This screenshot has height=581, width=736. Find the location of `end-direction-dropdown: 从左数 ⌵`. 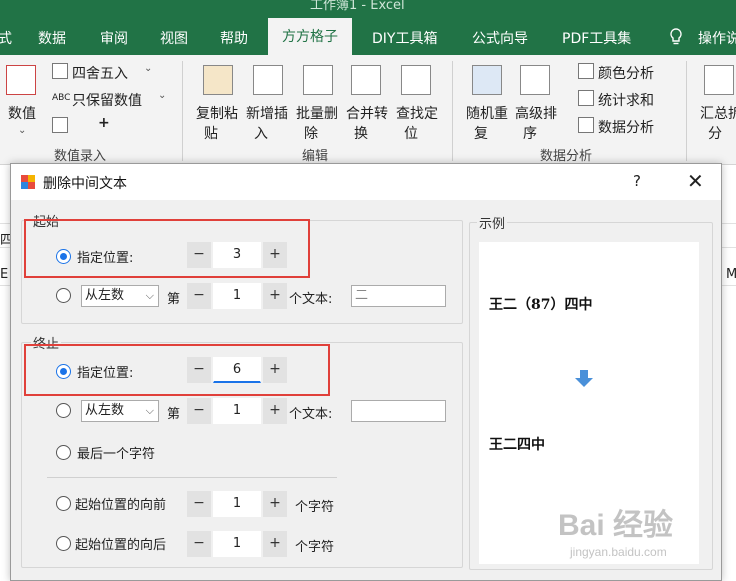

end-direction-dropdown: 从左数 ⌵ is located at coordinates (120, 411).